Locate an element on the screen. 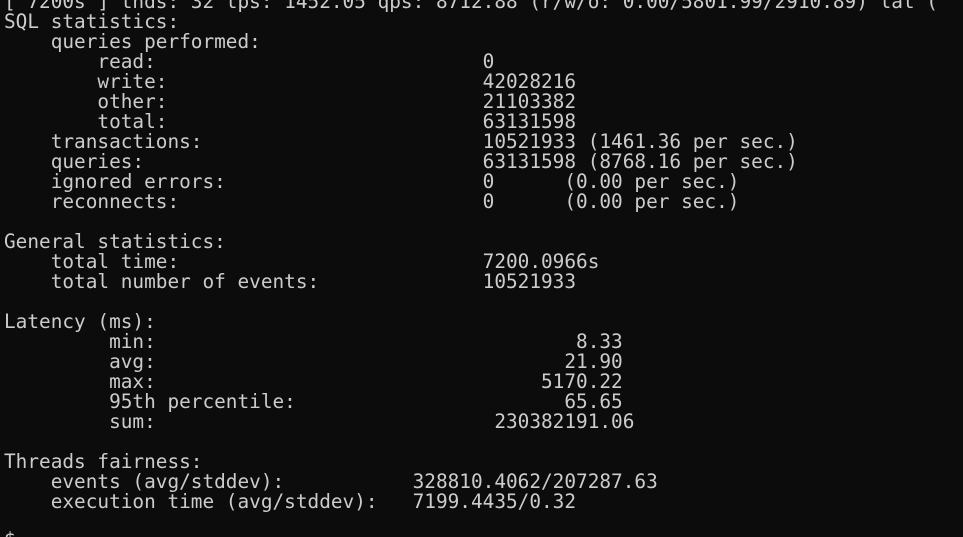 The width and height of the screenshot is (963, 537). stat-row-latency-sum: sum: 230382191.06 is located at coordinates (319, 422).